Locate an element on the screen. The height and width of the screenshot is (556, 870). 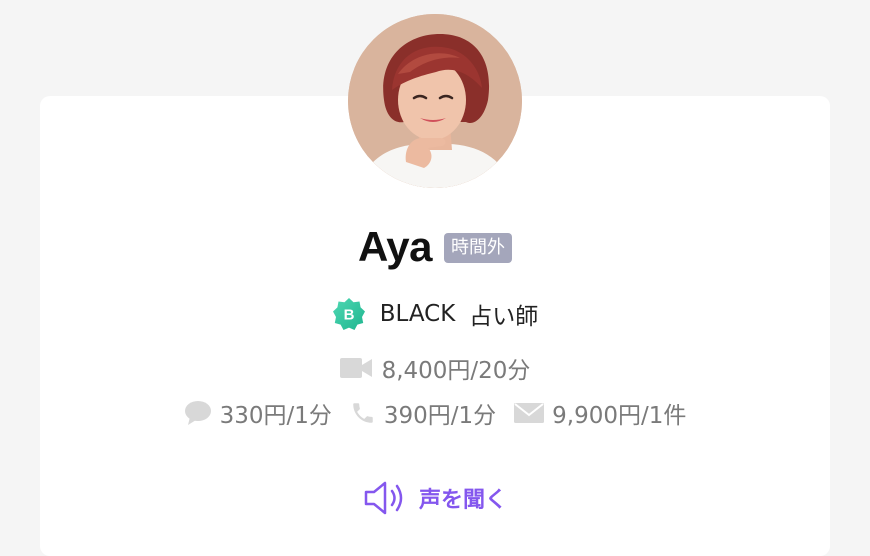
listen-voice-label: 声を聞く is located at coordinates (462, 500).